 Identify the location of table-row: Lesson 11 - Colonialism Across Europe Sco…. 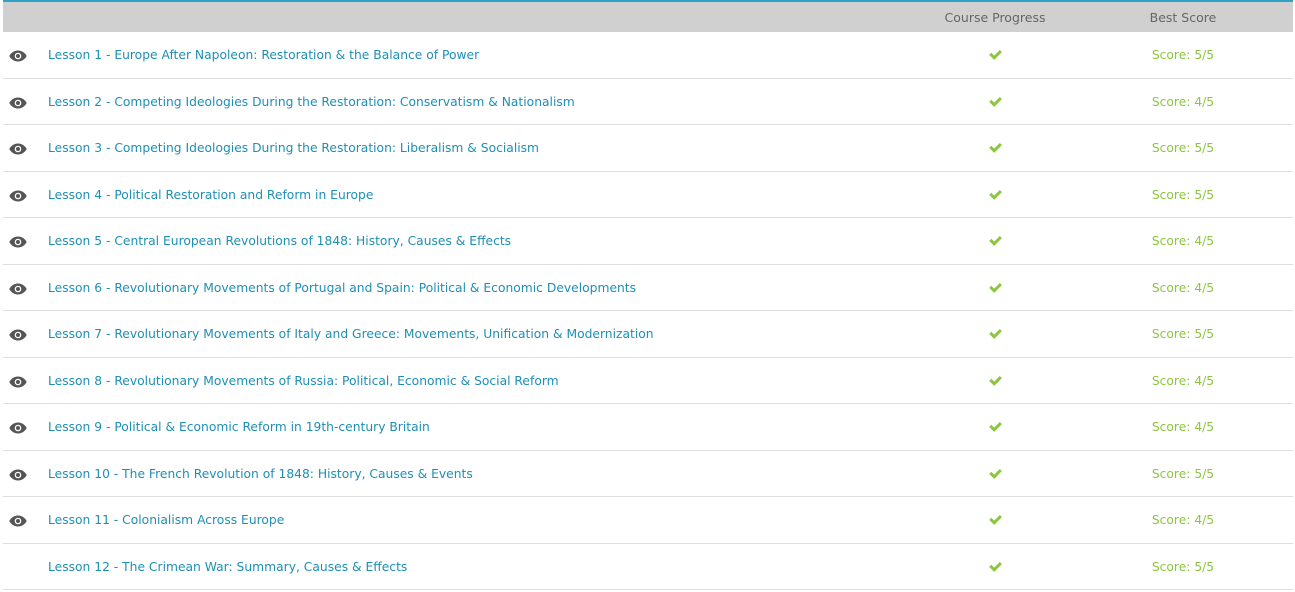
(648, 520).